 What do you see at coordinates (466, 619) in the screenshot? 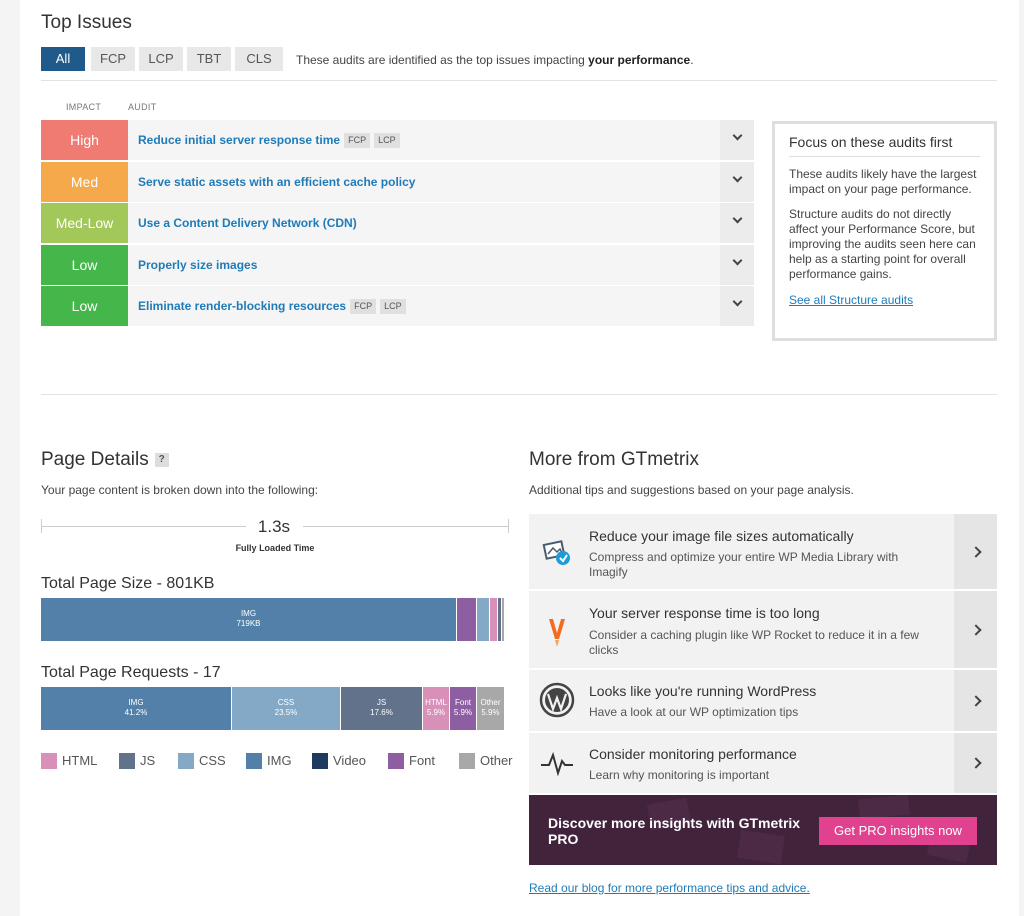
I see `bar-segment-font` at bounding box center [466, 619].